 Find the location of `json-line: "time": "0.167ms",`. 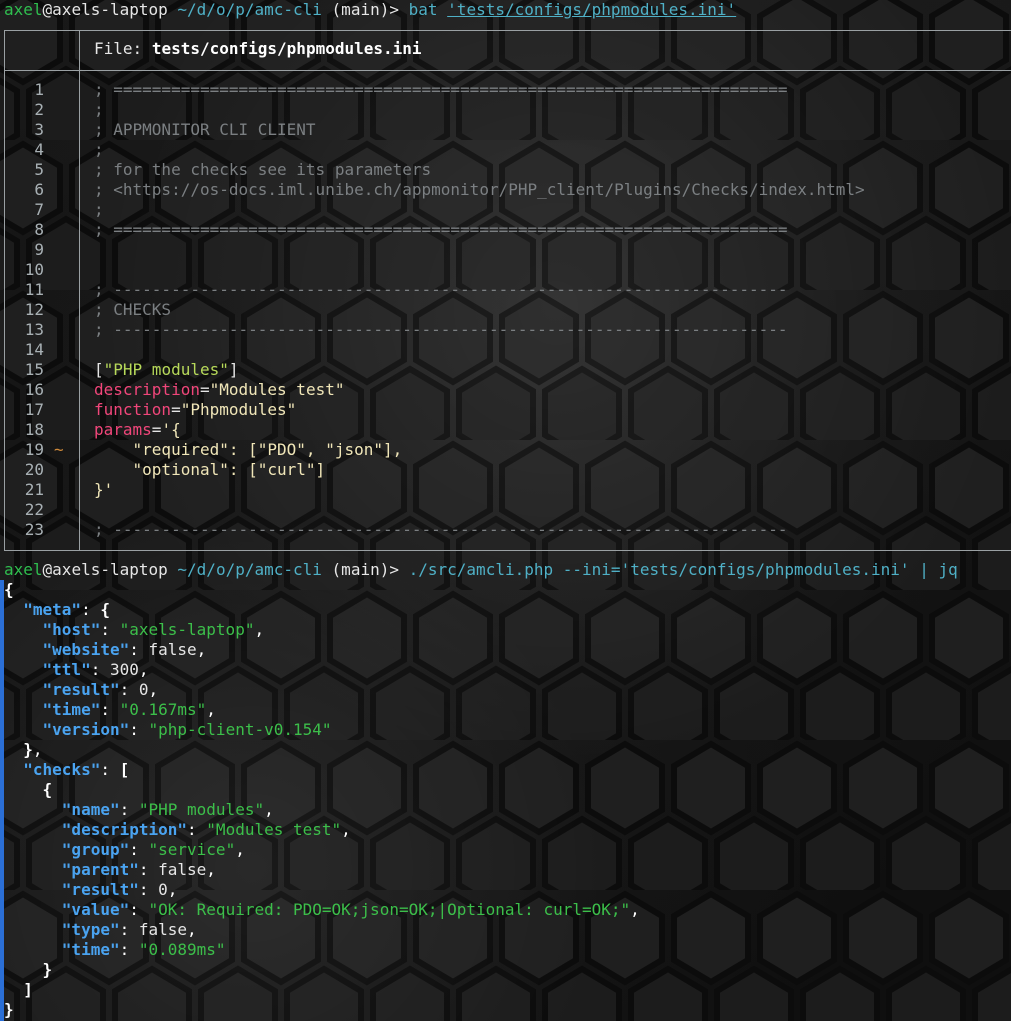

json-line: "time": "0.167ms", is located at coordinates (129, 709).